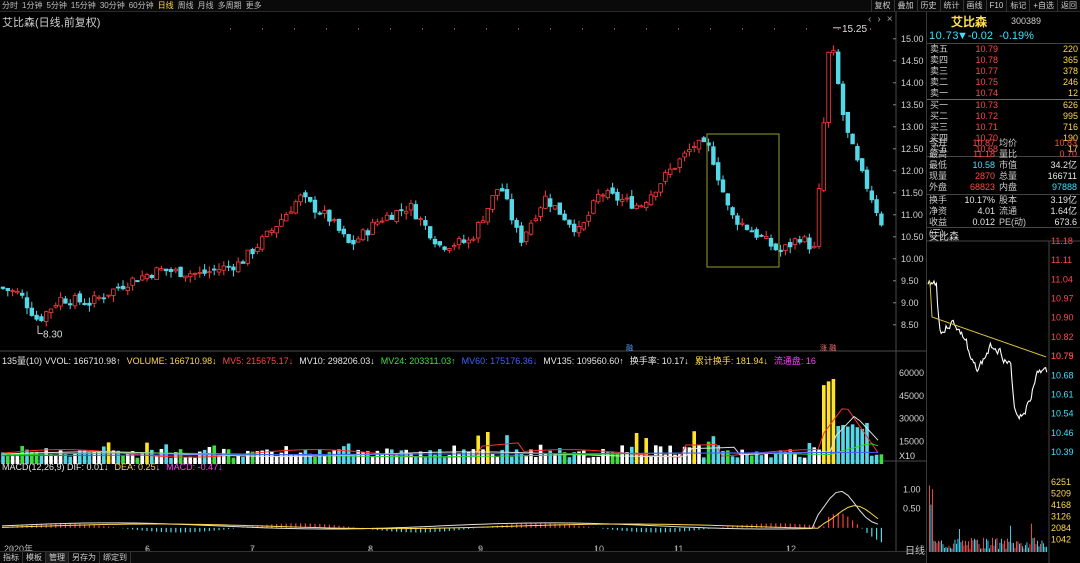  What do you see at coordinates (912, 259) in the screenshot?
I see `y-tick-label: 10.00` at bounding box center [912, 259].